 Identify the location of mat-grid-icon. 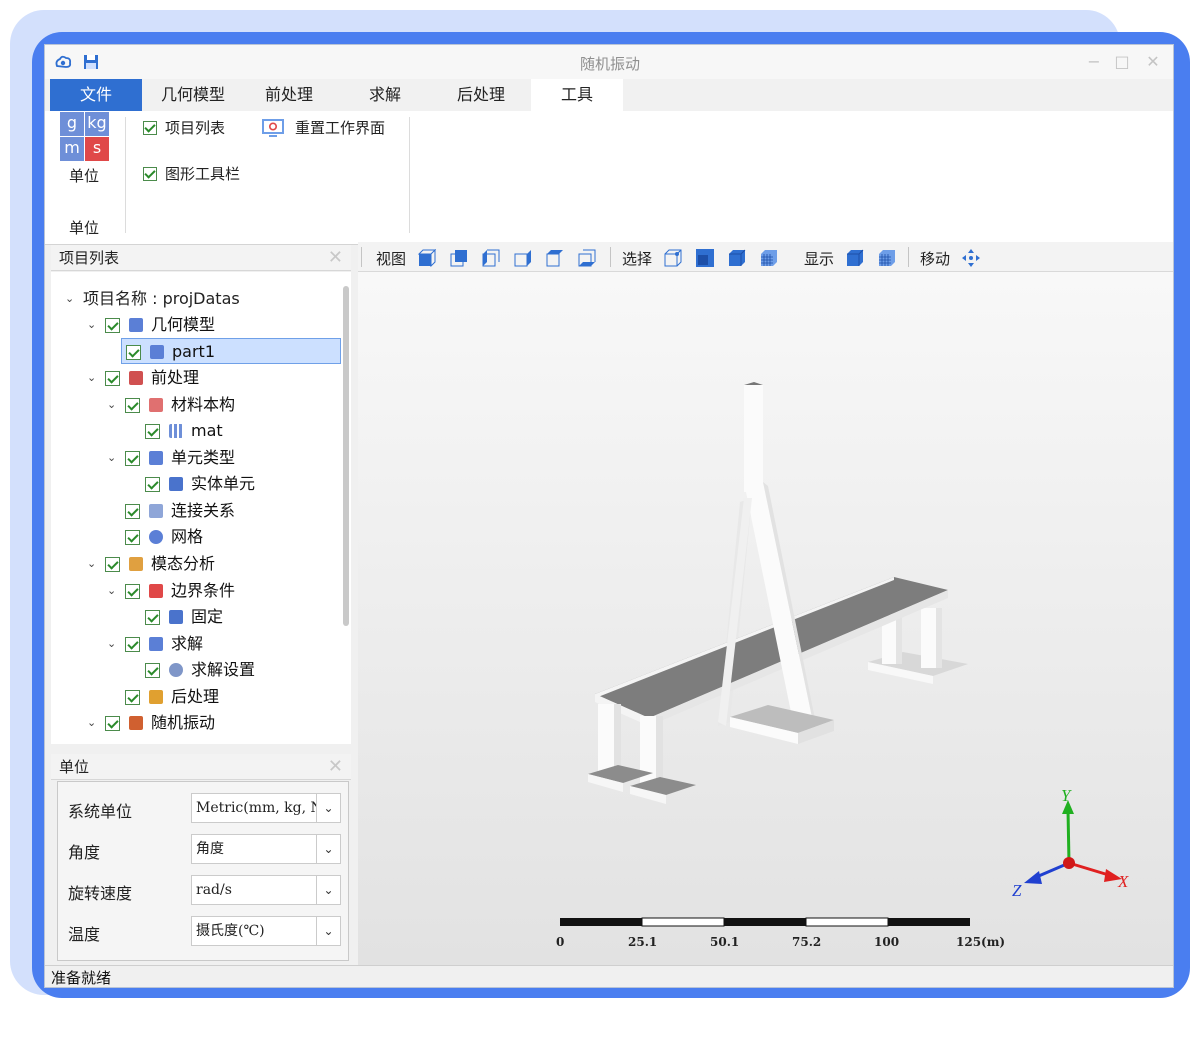
(176, 431).